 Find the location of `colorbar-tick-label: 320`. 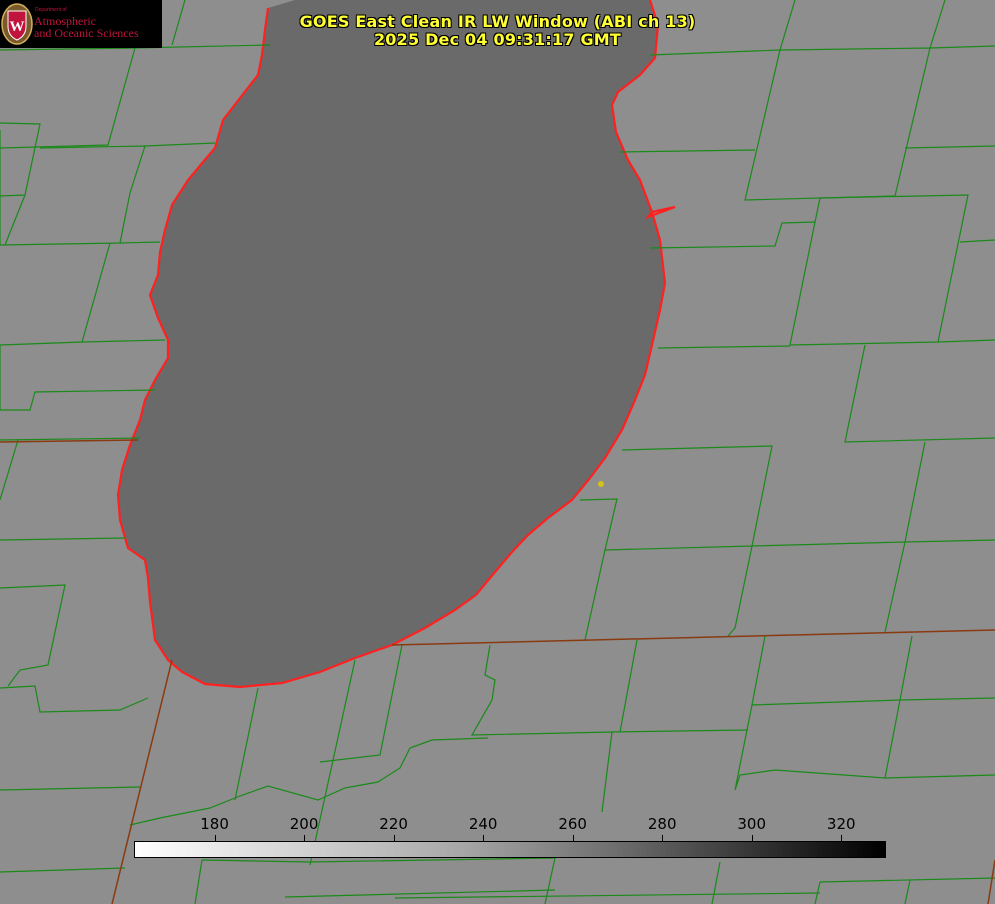

colorbar-tick-label: 320 is located at coordinates (841, 824).